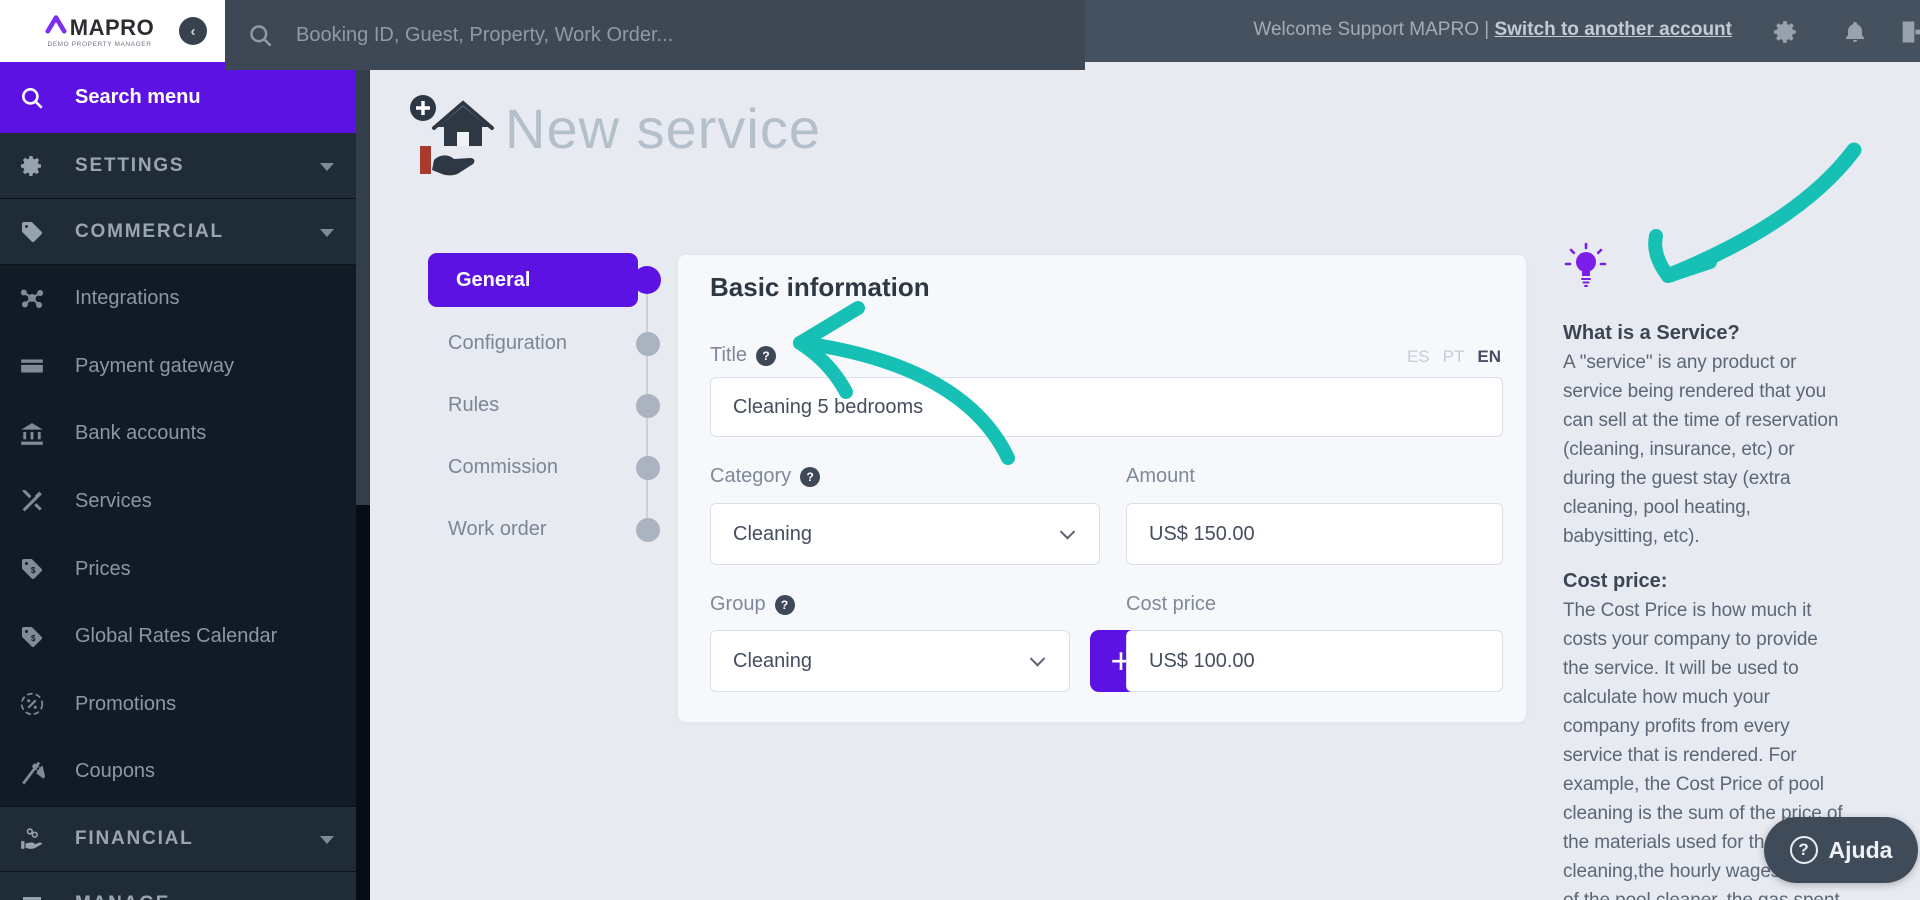 This screenshot has height=900, width=1920. Describe the element at coordinates (363, 283) in the screenshot. I see `scrollbar-thumb` at that location.